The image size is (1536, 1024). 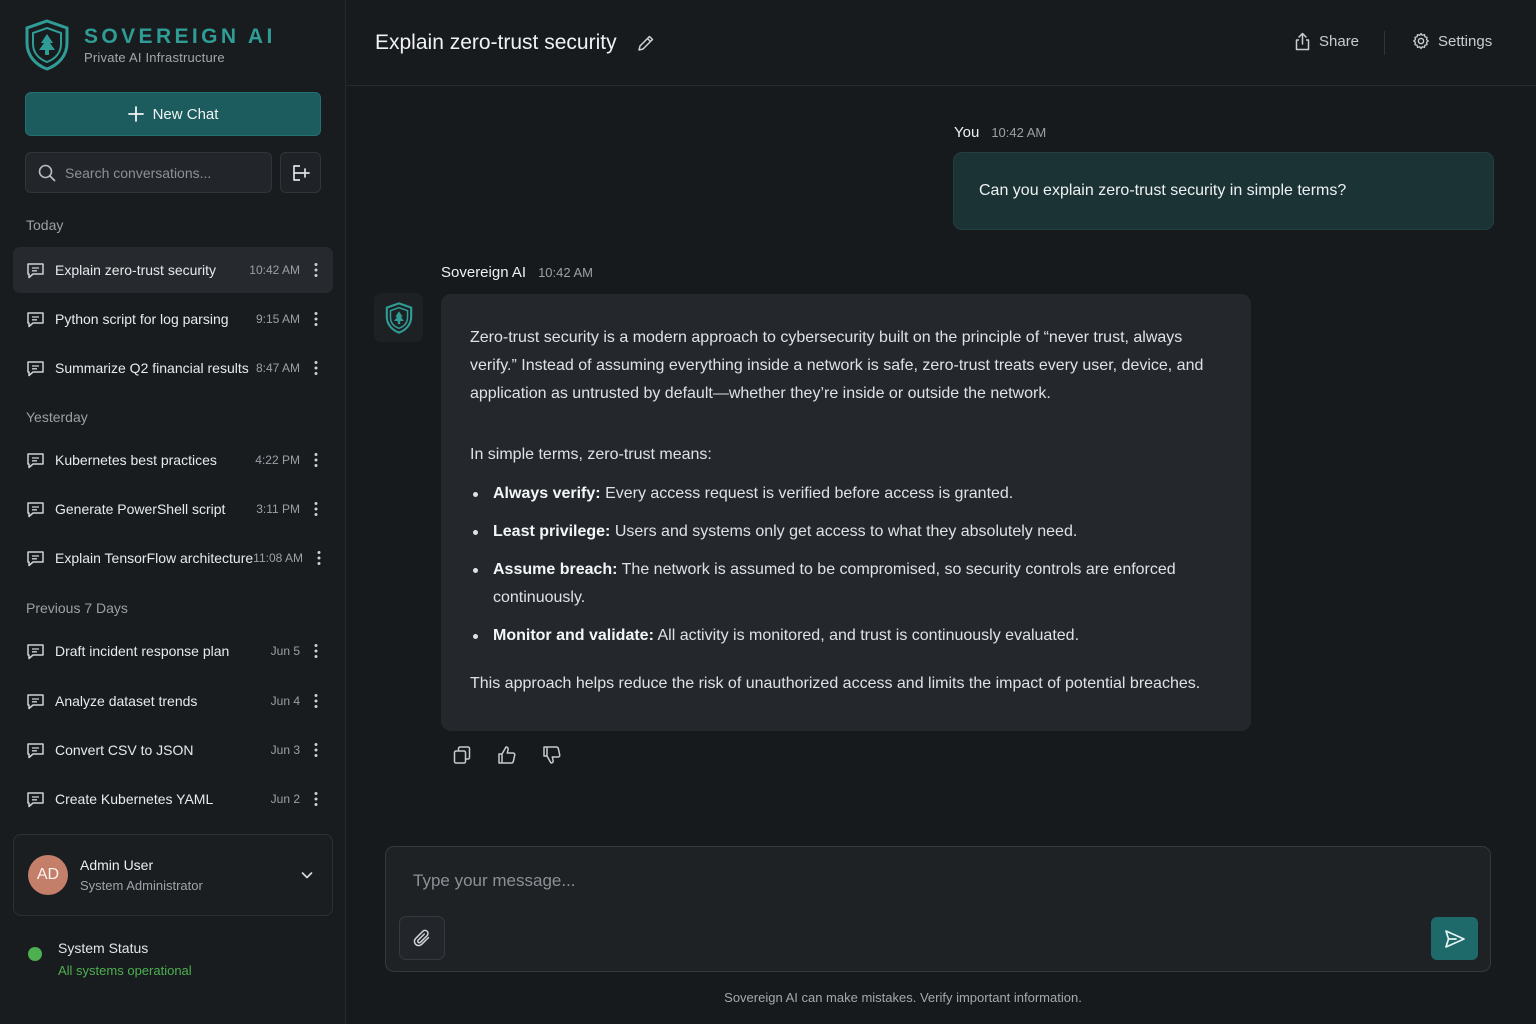 What do you see at coordinates (285, 750) in the screenshot?
I see `conversation-time: Jun 3` at bounding box center [285, 750].